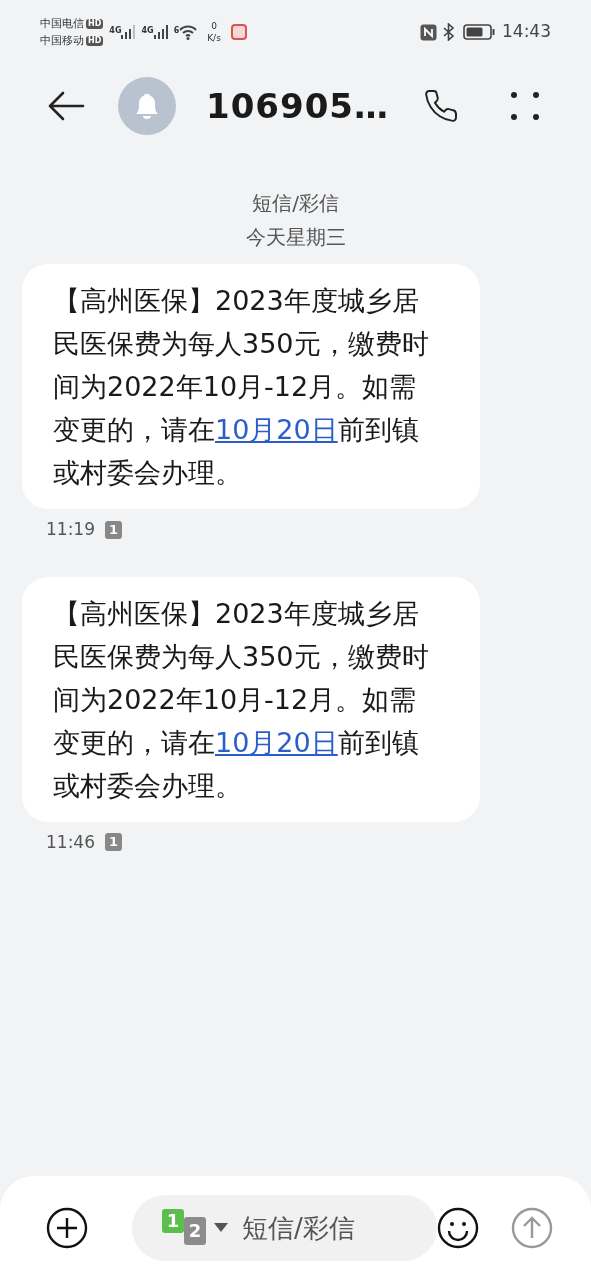 This screenshot has width=591, height=1280. Describe the element at coordinates (295, 203) in the screenshot. I see `channel-label: 短信/彩信` at that location.